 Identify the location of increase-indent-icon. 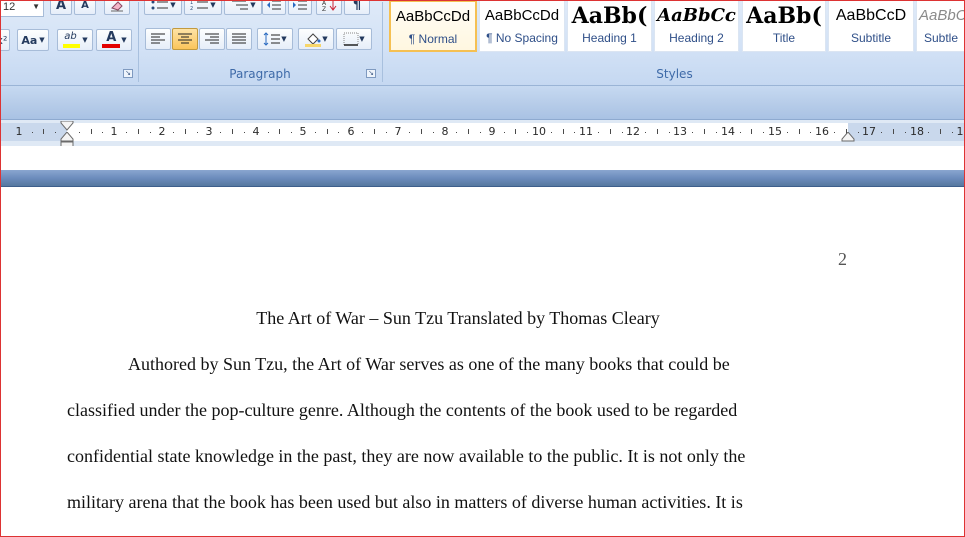
(300, 5).